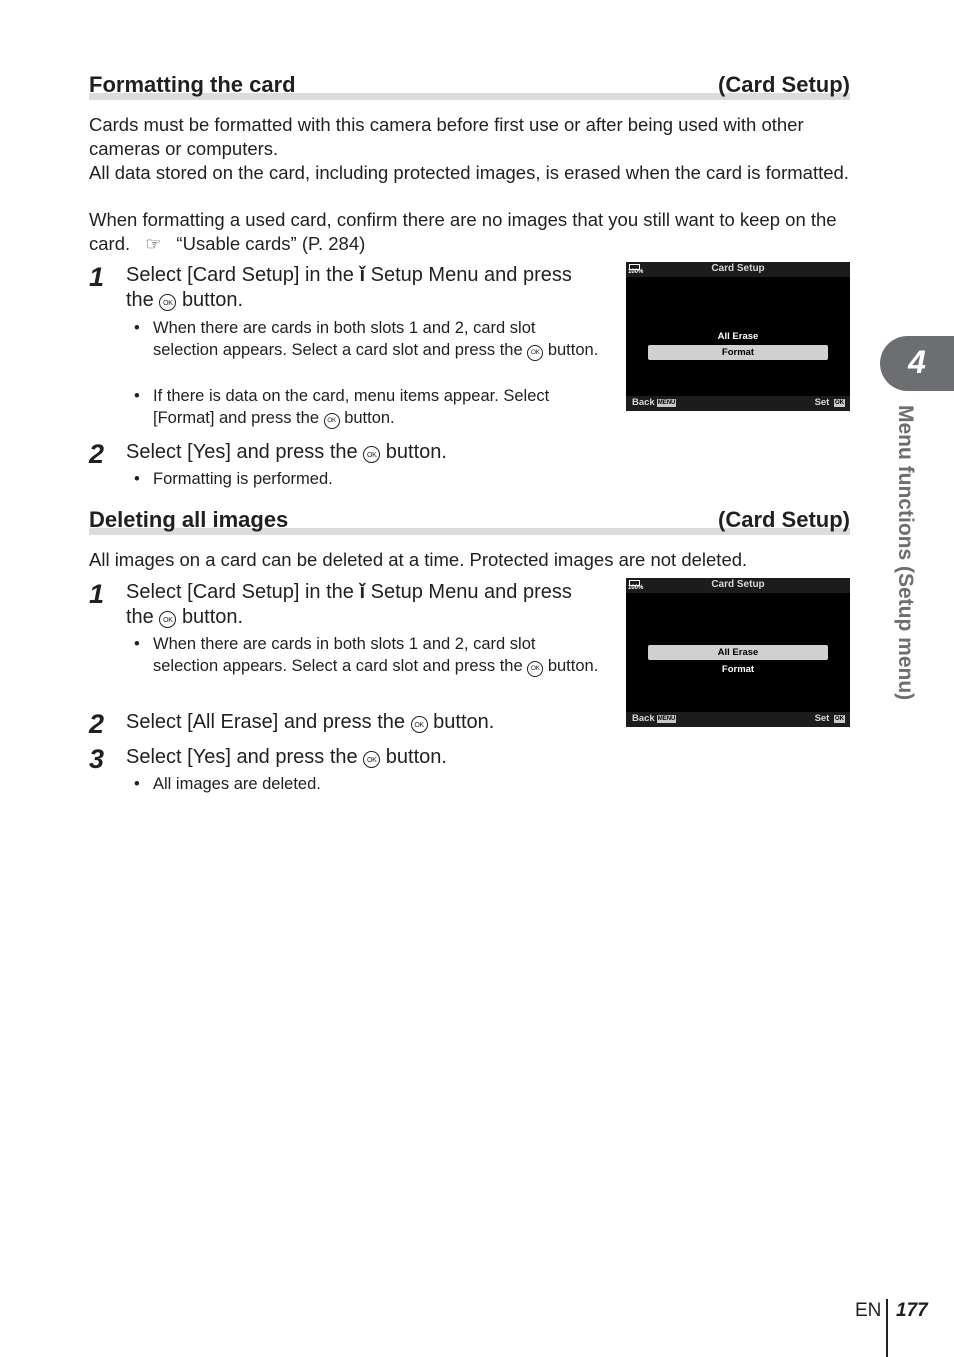 The image size is (954, 1357). I want to click on footer-divider, so click(887, 1328).